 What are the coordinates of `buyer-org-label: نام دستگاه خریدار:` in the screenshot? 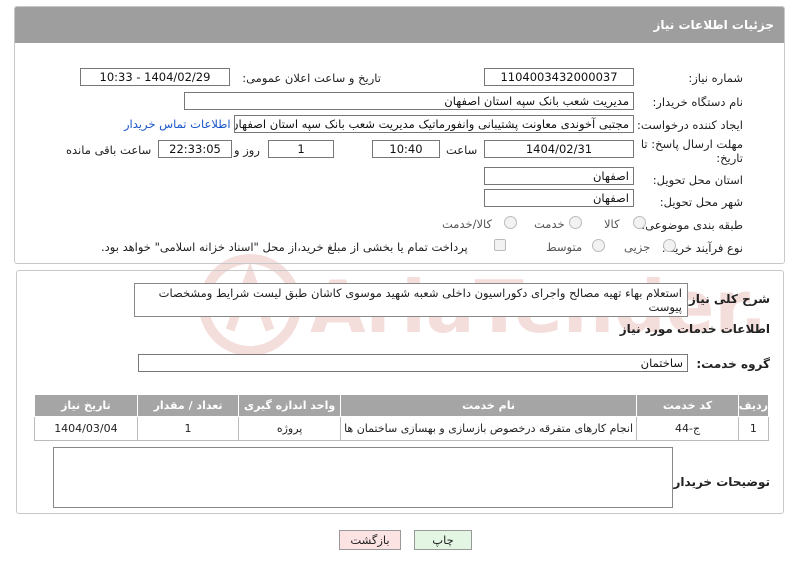 It's located at (697, 102).